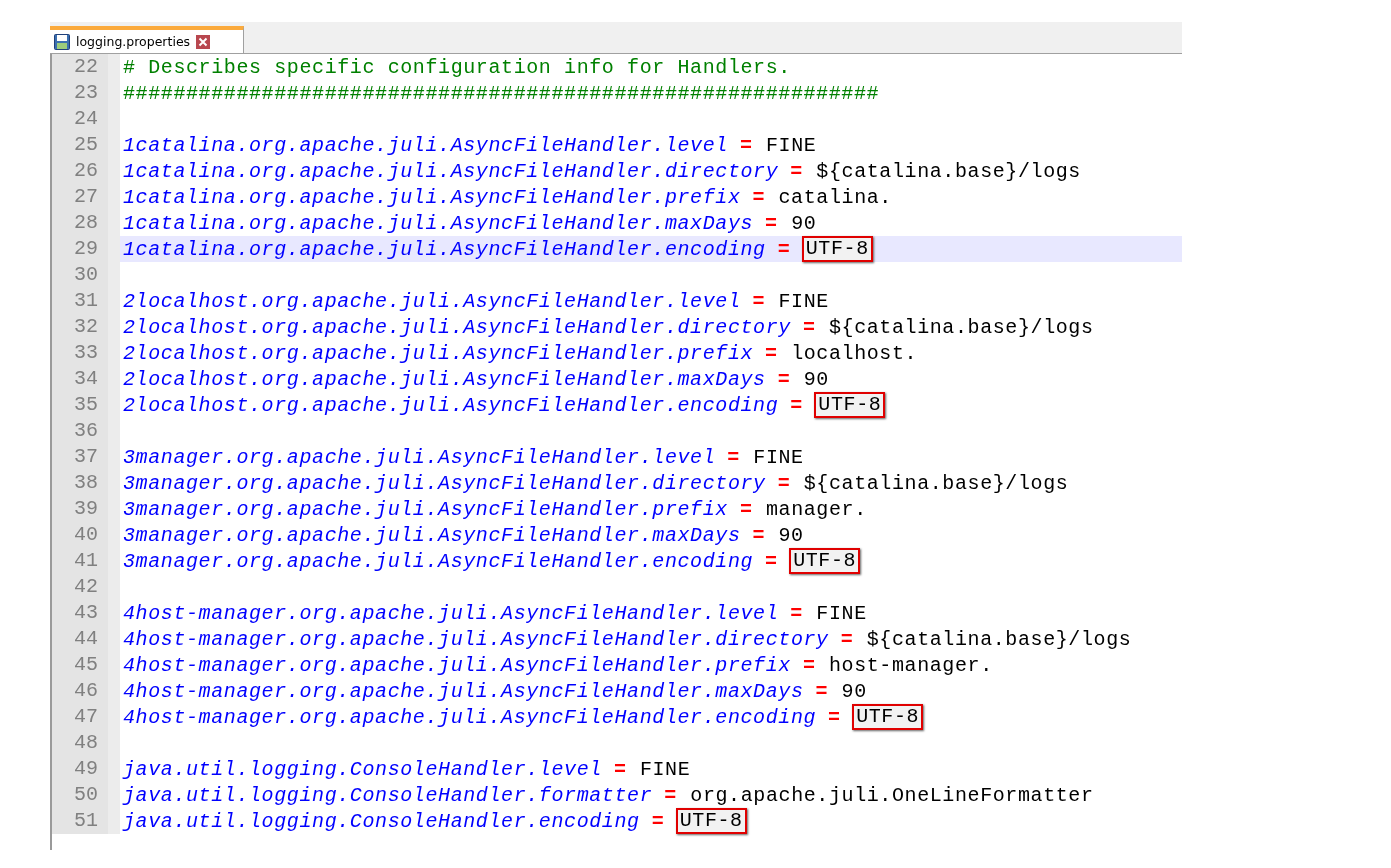 This screenshot has height=868, width=1391. I want to click on line-number: 47, so click(86, 717).